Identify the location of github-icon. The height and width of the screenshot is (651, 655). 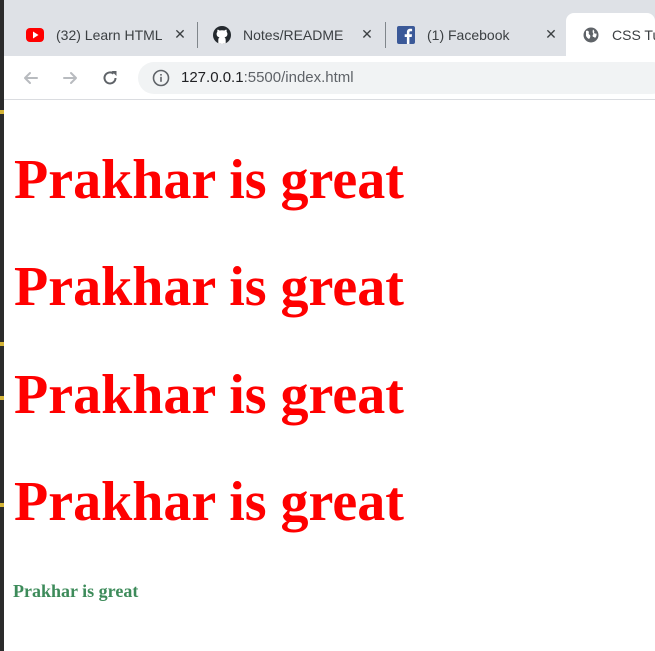
(222, 34).